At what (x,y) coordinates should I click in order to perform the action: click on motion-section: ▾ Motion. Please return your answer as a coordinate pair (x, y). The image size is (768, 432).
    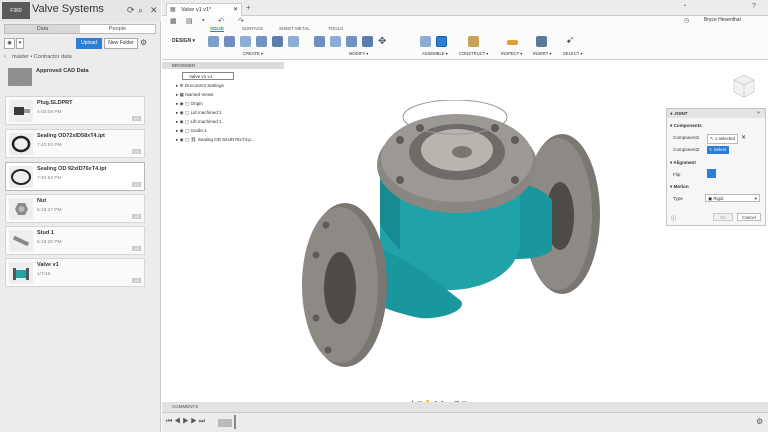
    Looking at the image, I should click on (679, 187).